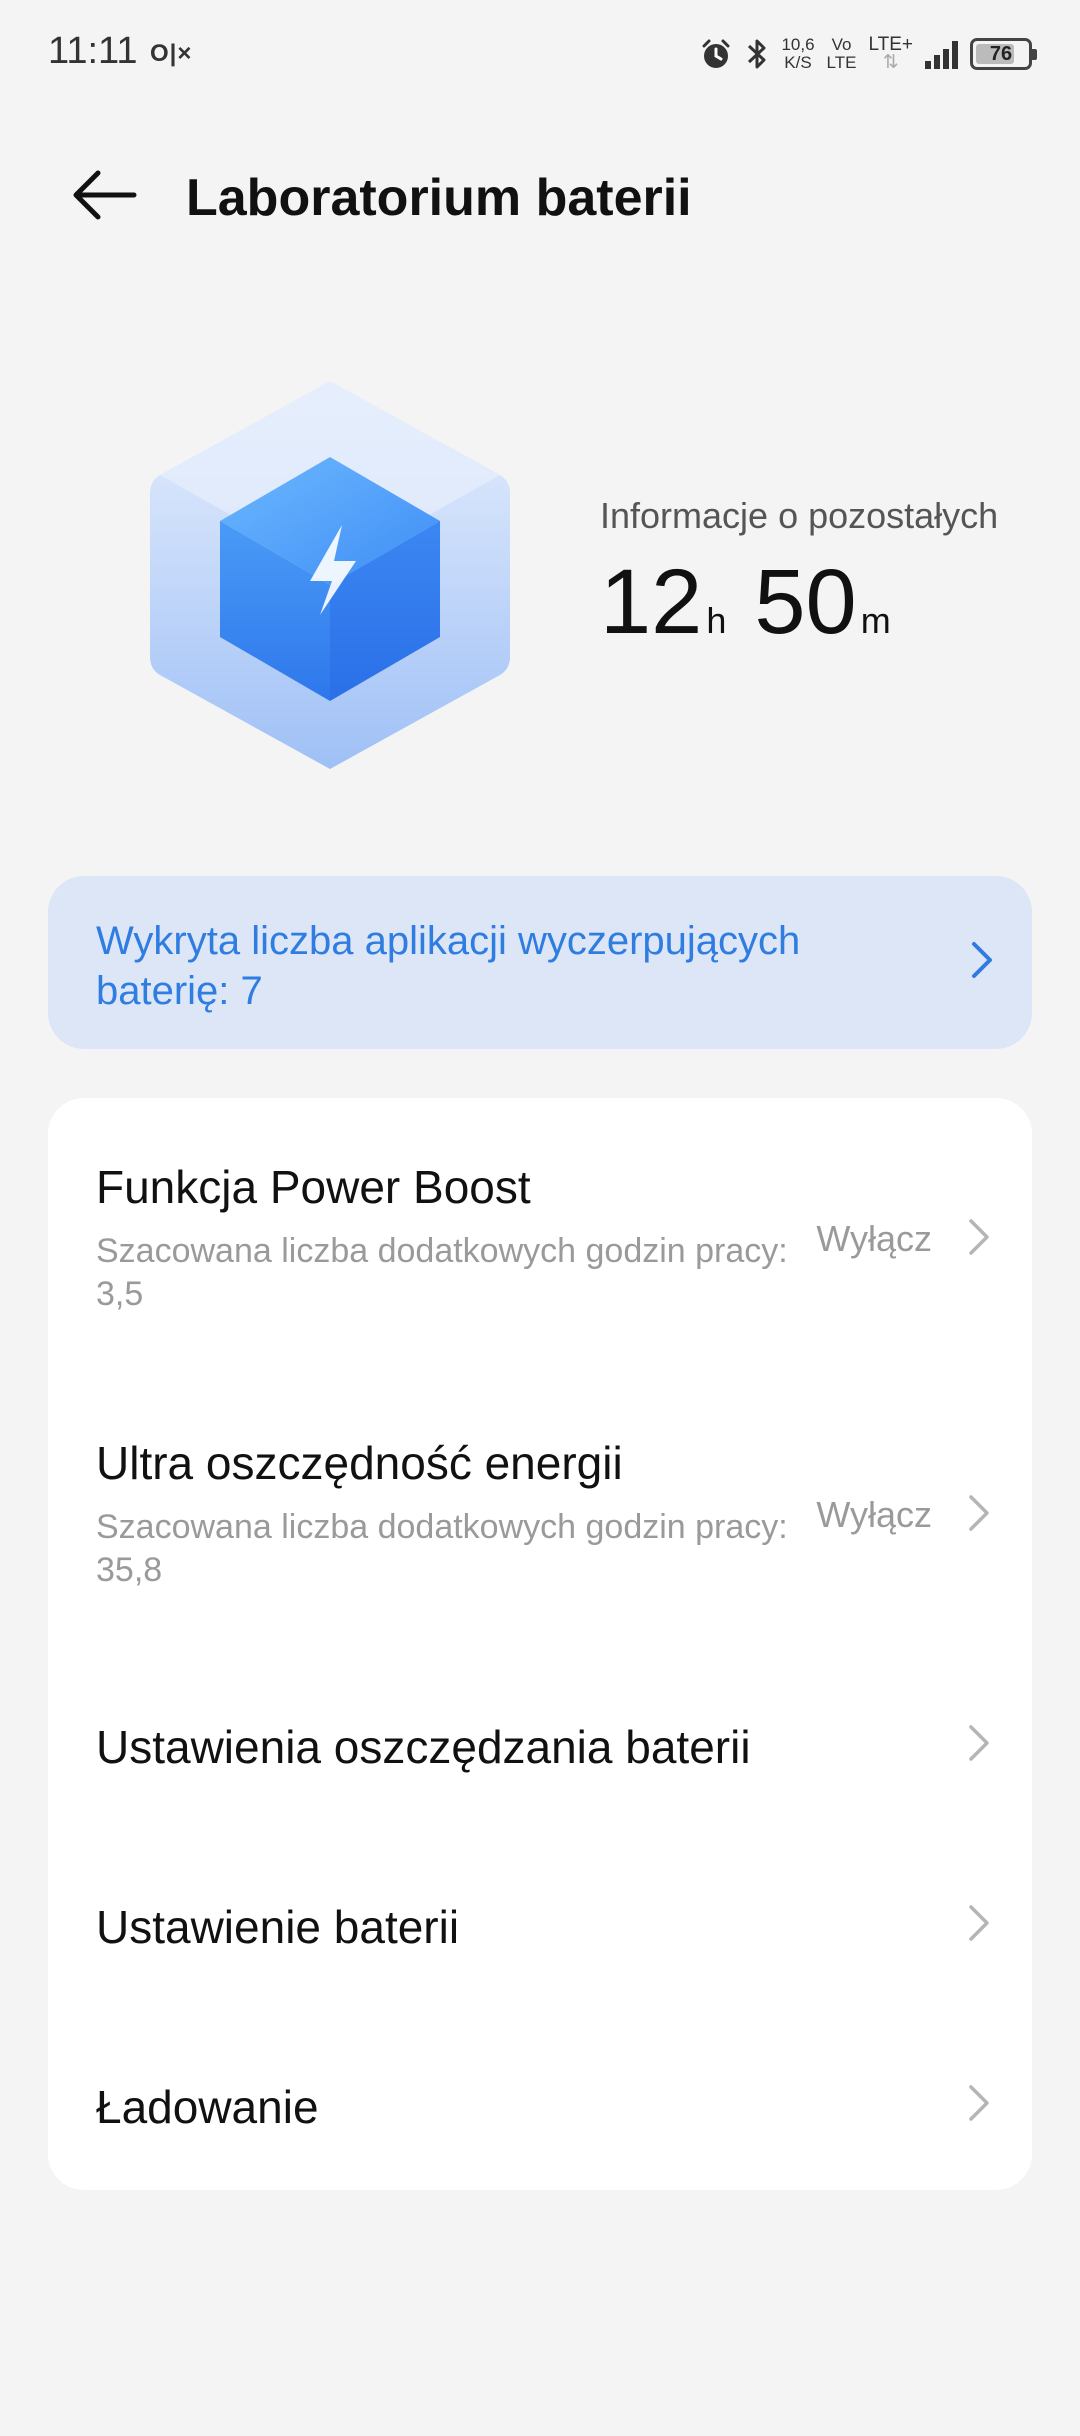 The width and height of the screenshot is (1080, 2436). What do you see at coordinates (313, 1187) in the screenshot?
I see `setting-title: Funkcja Power Boost` at bounding box center [313, 1187].